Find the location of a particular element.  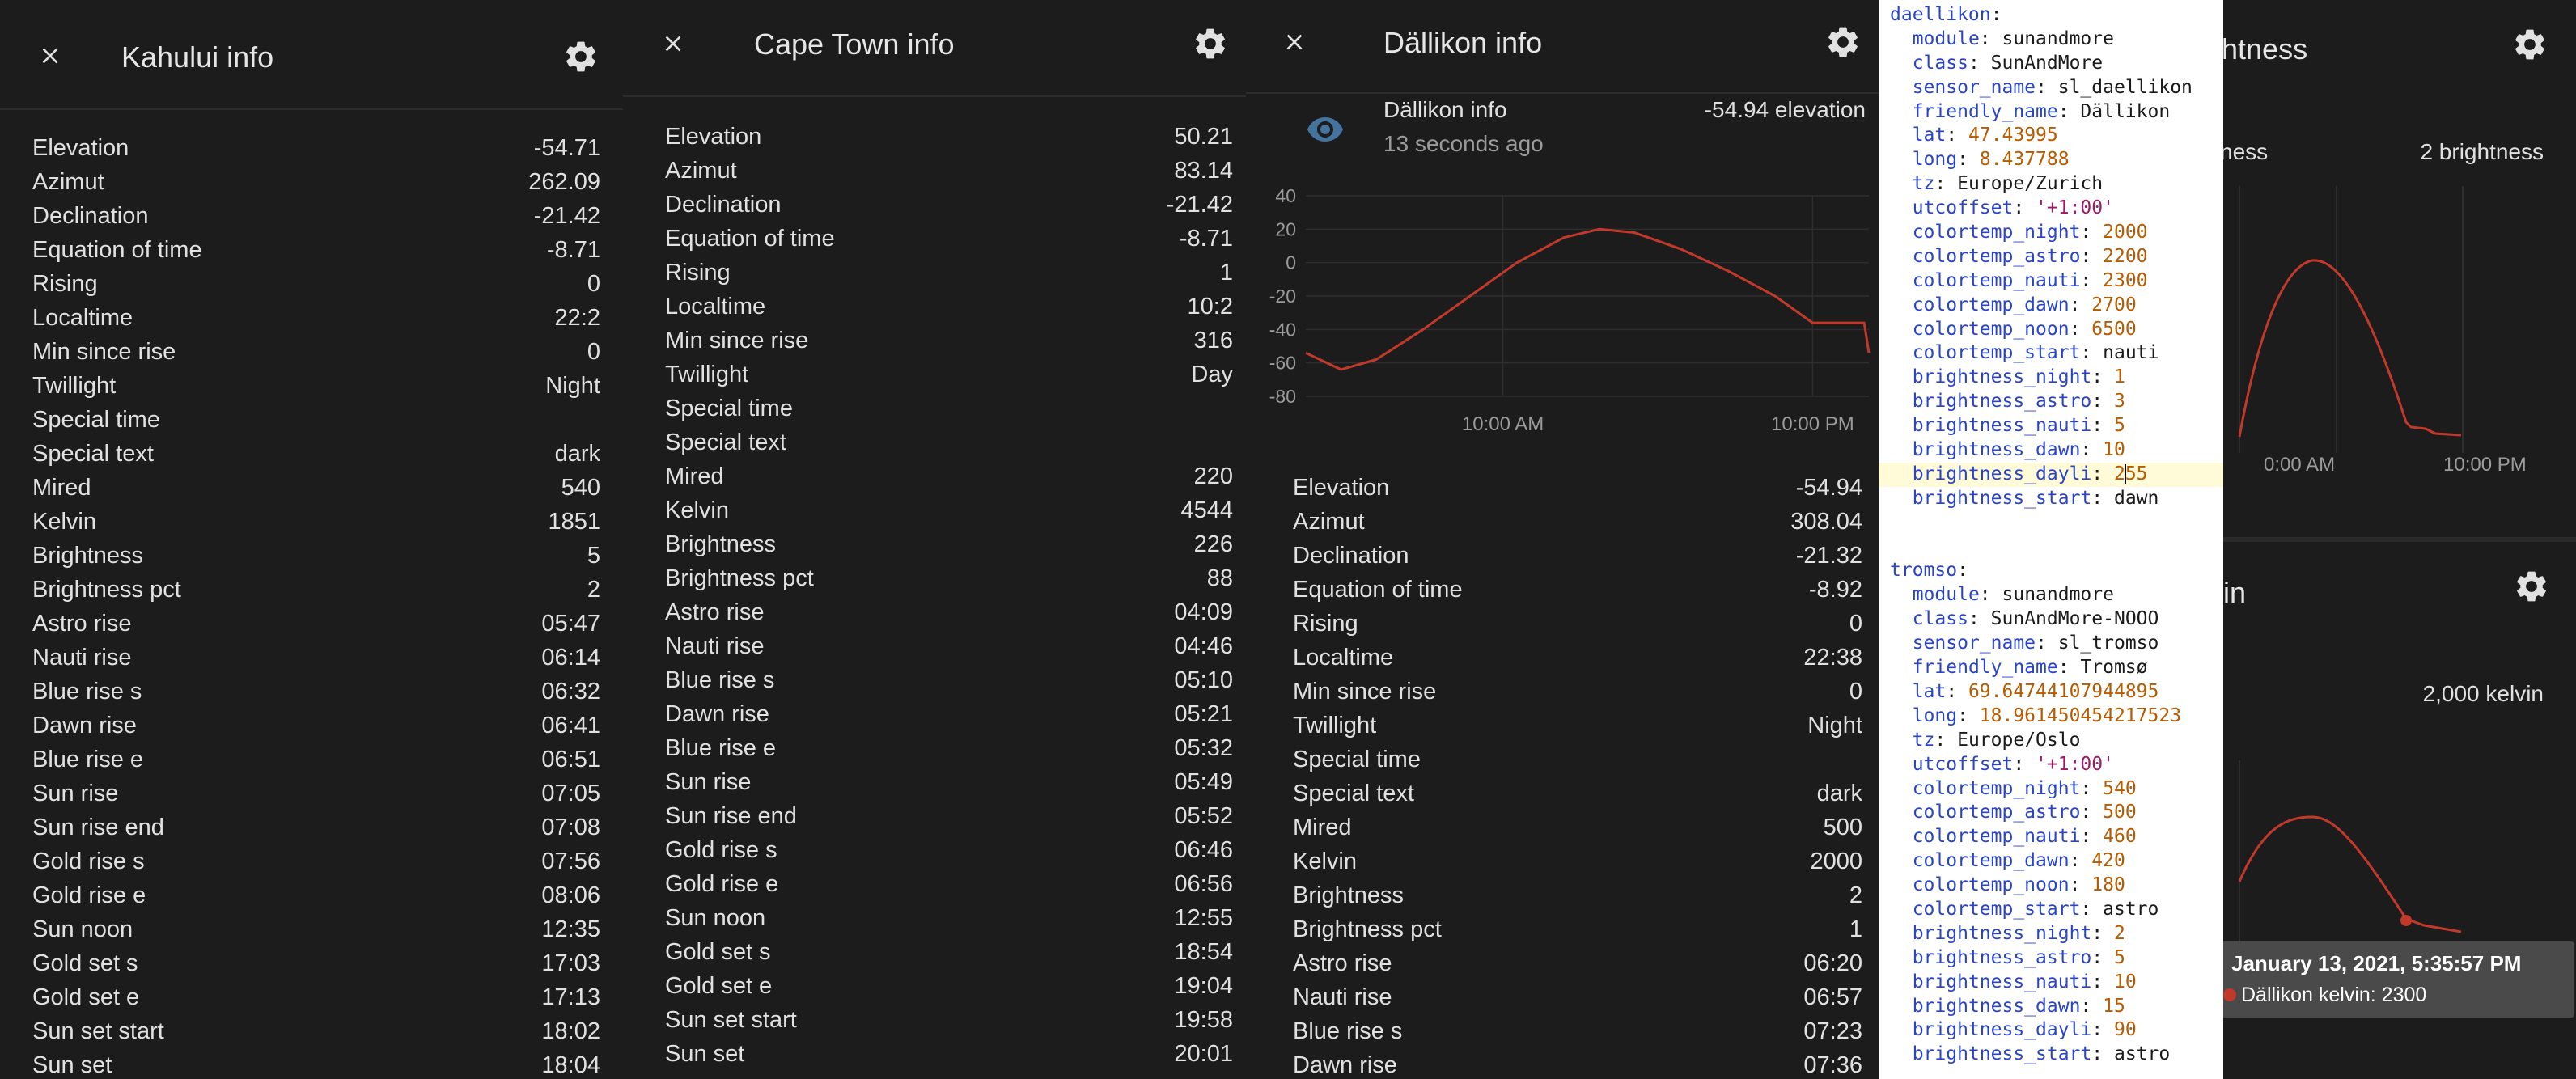

attribute-value: dark is located at coordinates (577, 453).